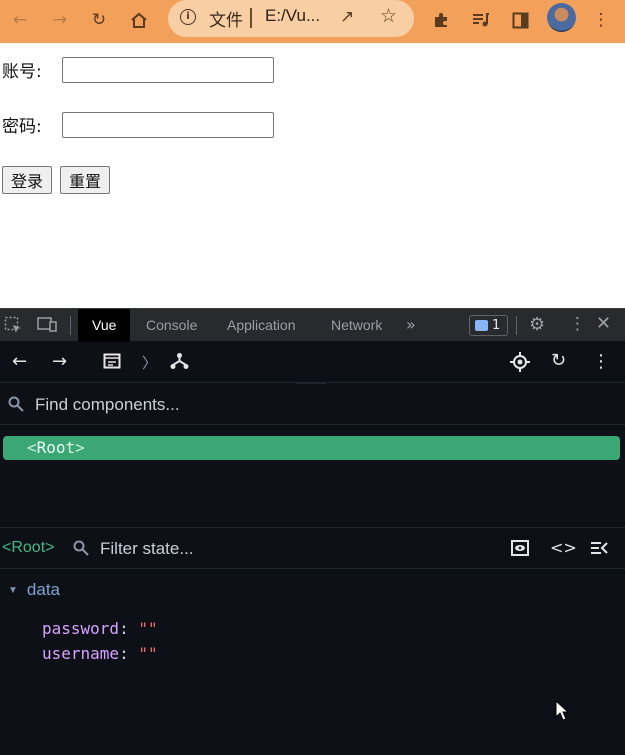 Image resolution: width=625 pixels, height=755 pixels. I want to click on breadcrumb-chevron-icon: 〉, so click(150, 363).